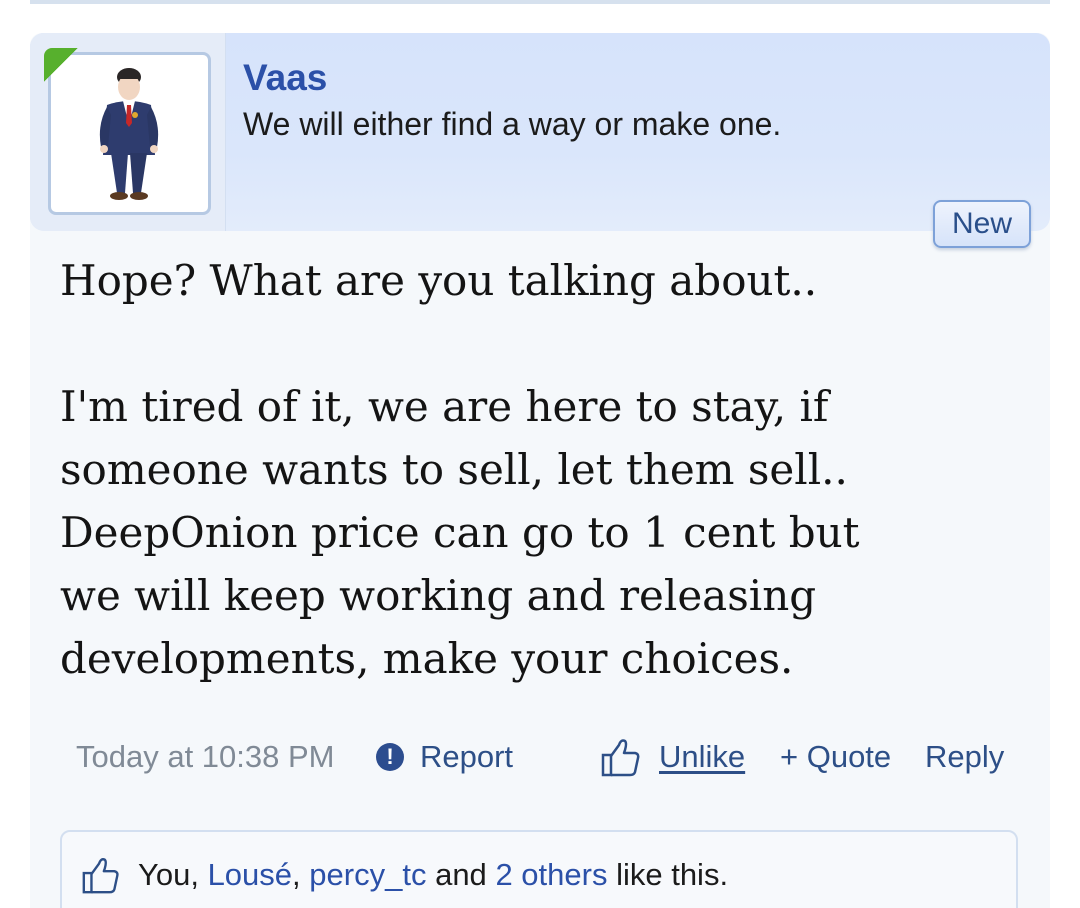 Image resolution: width=1080 pixels, height=908 pixels. Describe the element at coordinates (467, 756) in the screenshot. I see `report-label: Report` at that location.